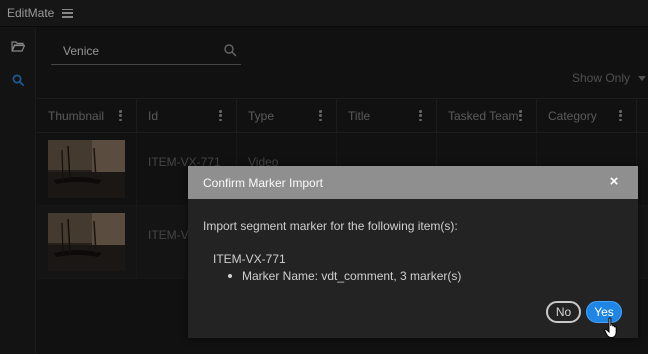  I want to click on bullet-icon, so click(230, 276).